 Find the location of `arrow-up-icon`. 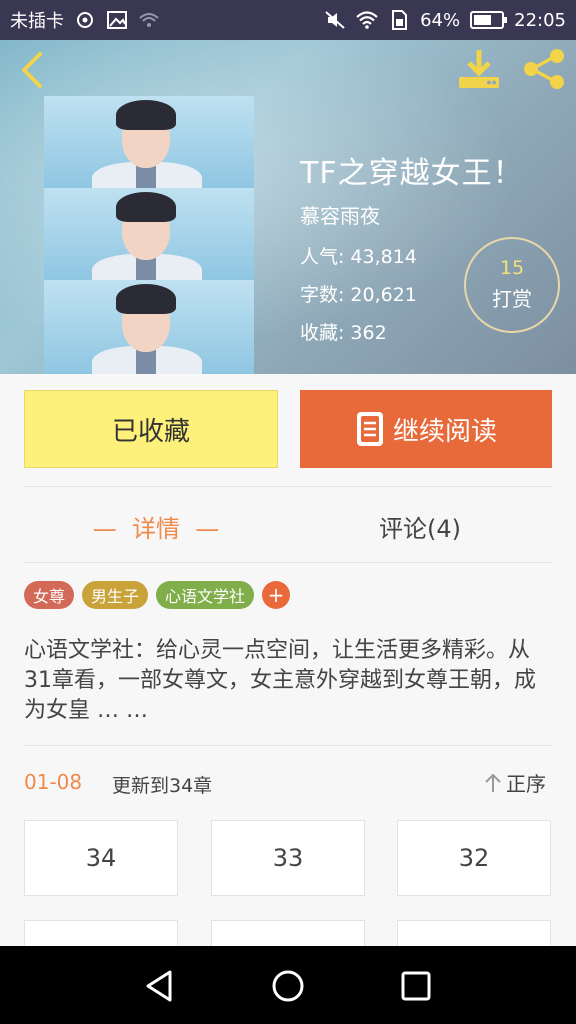

arrow-up-icon is located at coordinates (493, 782).